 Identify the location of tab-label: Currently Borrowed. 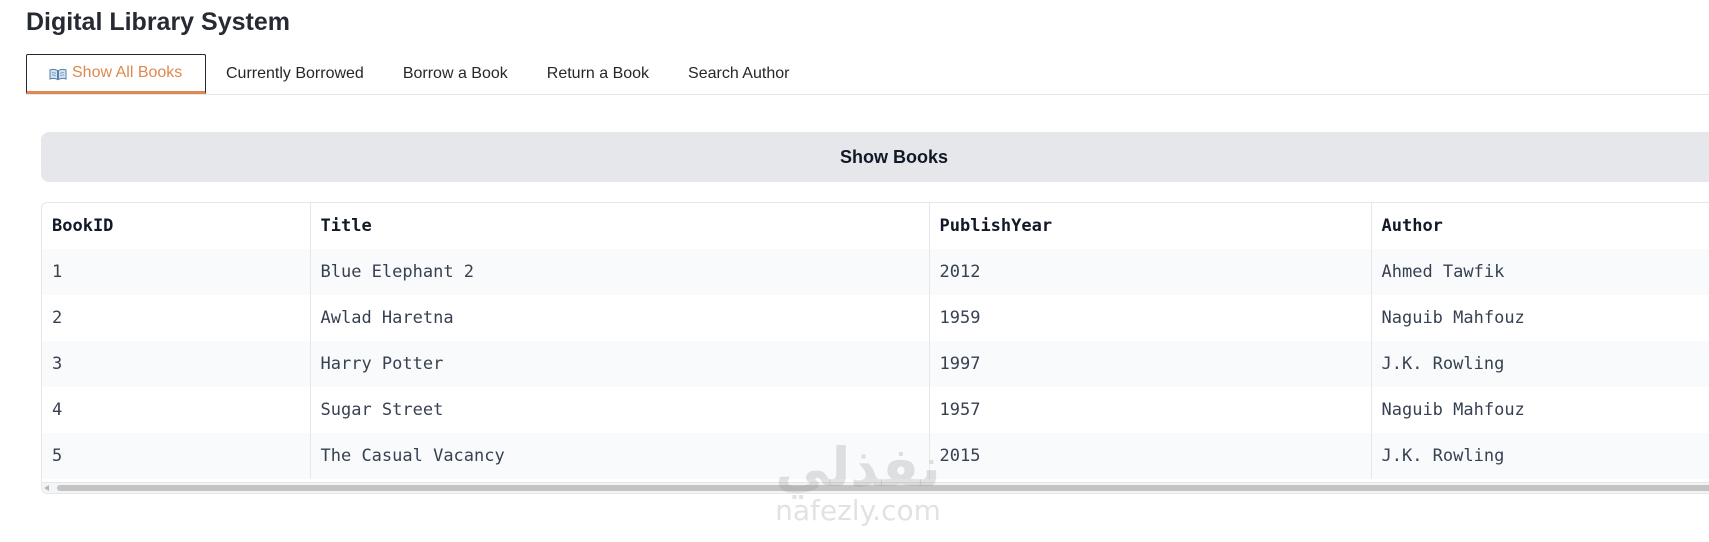
(295, 73).